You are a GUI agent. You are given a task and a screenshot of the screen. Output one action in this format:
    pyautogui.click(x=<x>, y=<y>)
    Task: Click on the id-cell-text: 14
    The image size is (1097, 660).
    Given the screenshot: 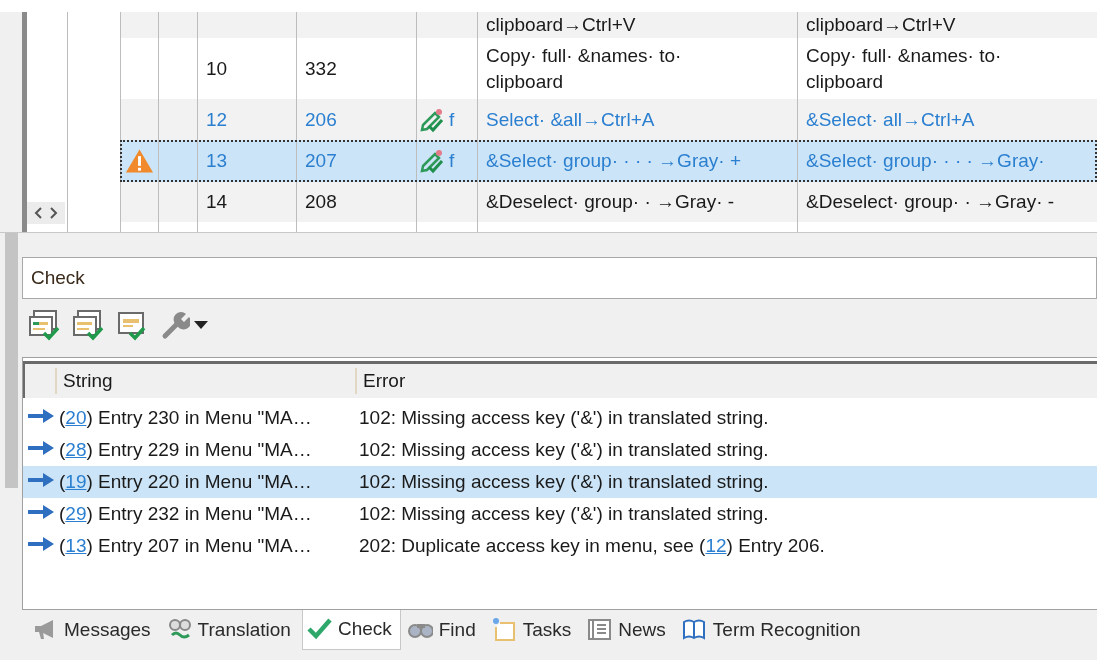 What is the action you would take?
    pyautogui.click(x=217, y=202)
    